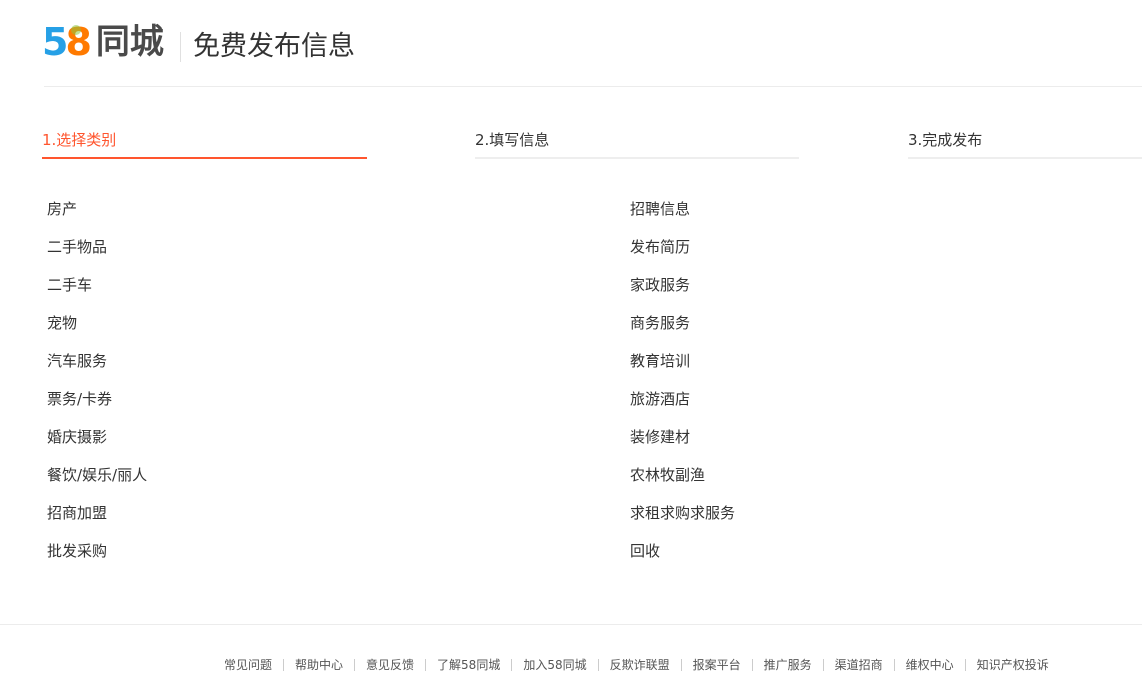 The height and width of the screenshot is (688, 1142). I want to click on category-item: 宠物, so click(97, 323).